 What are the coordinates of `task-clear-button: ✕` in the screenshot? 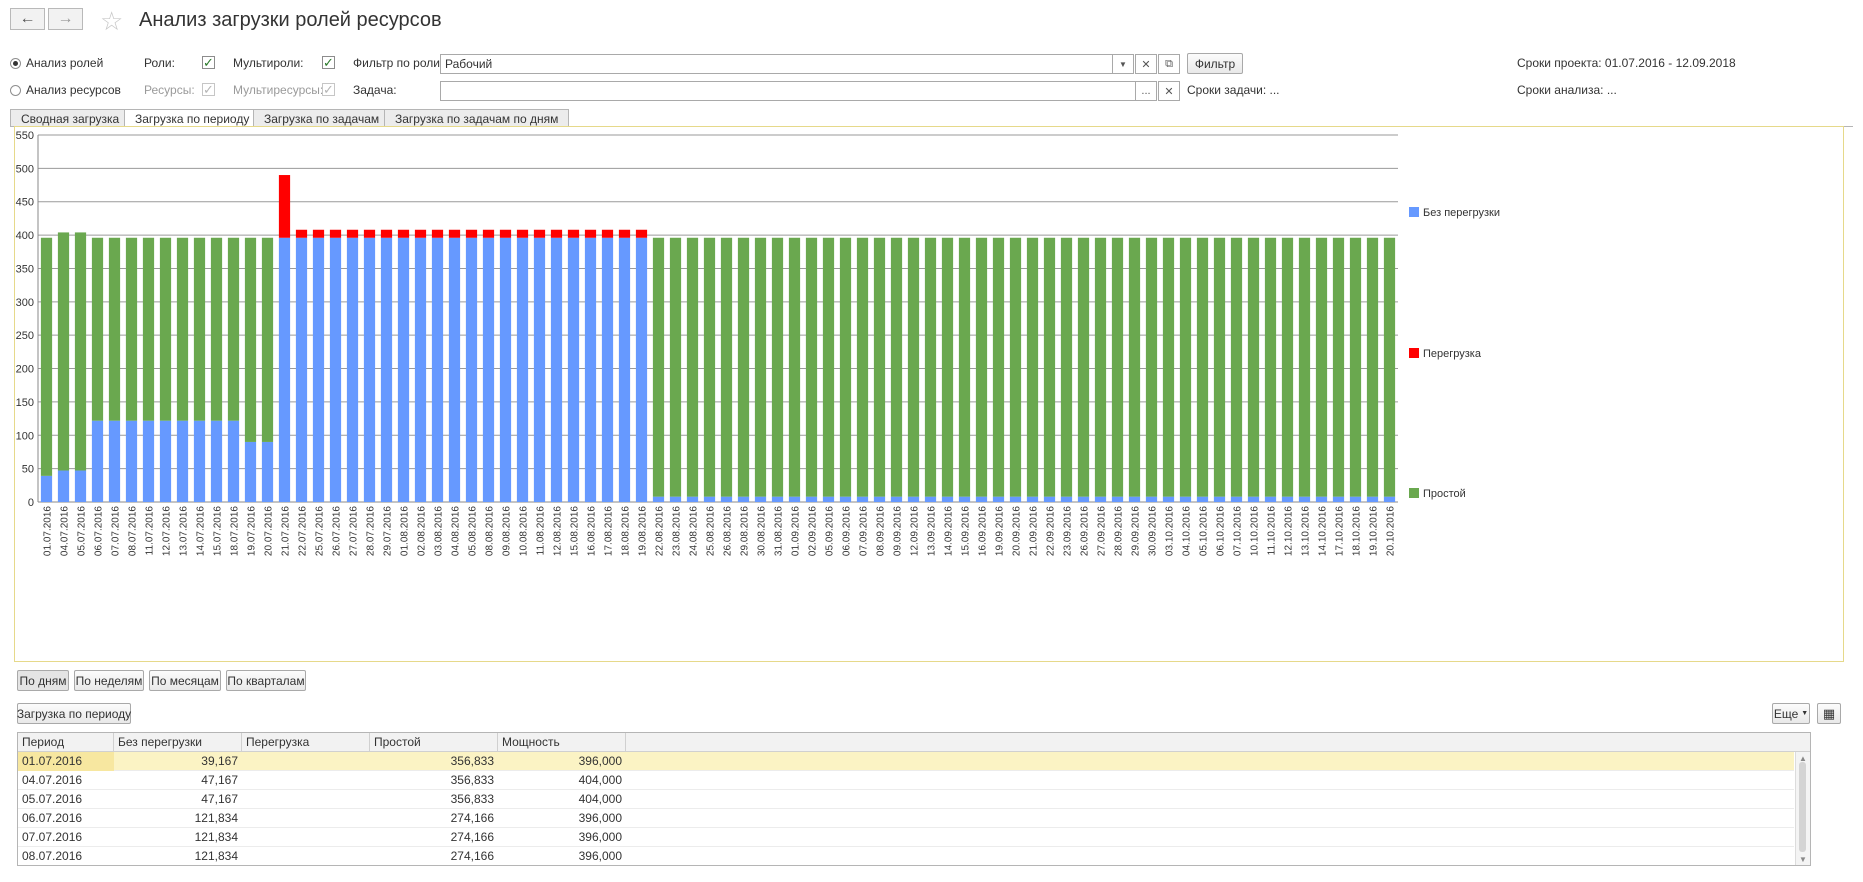 It's located at (1169, 91).